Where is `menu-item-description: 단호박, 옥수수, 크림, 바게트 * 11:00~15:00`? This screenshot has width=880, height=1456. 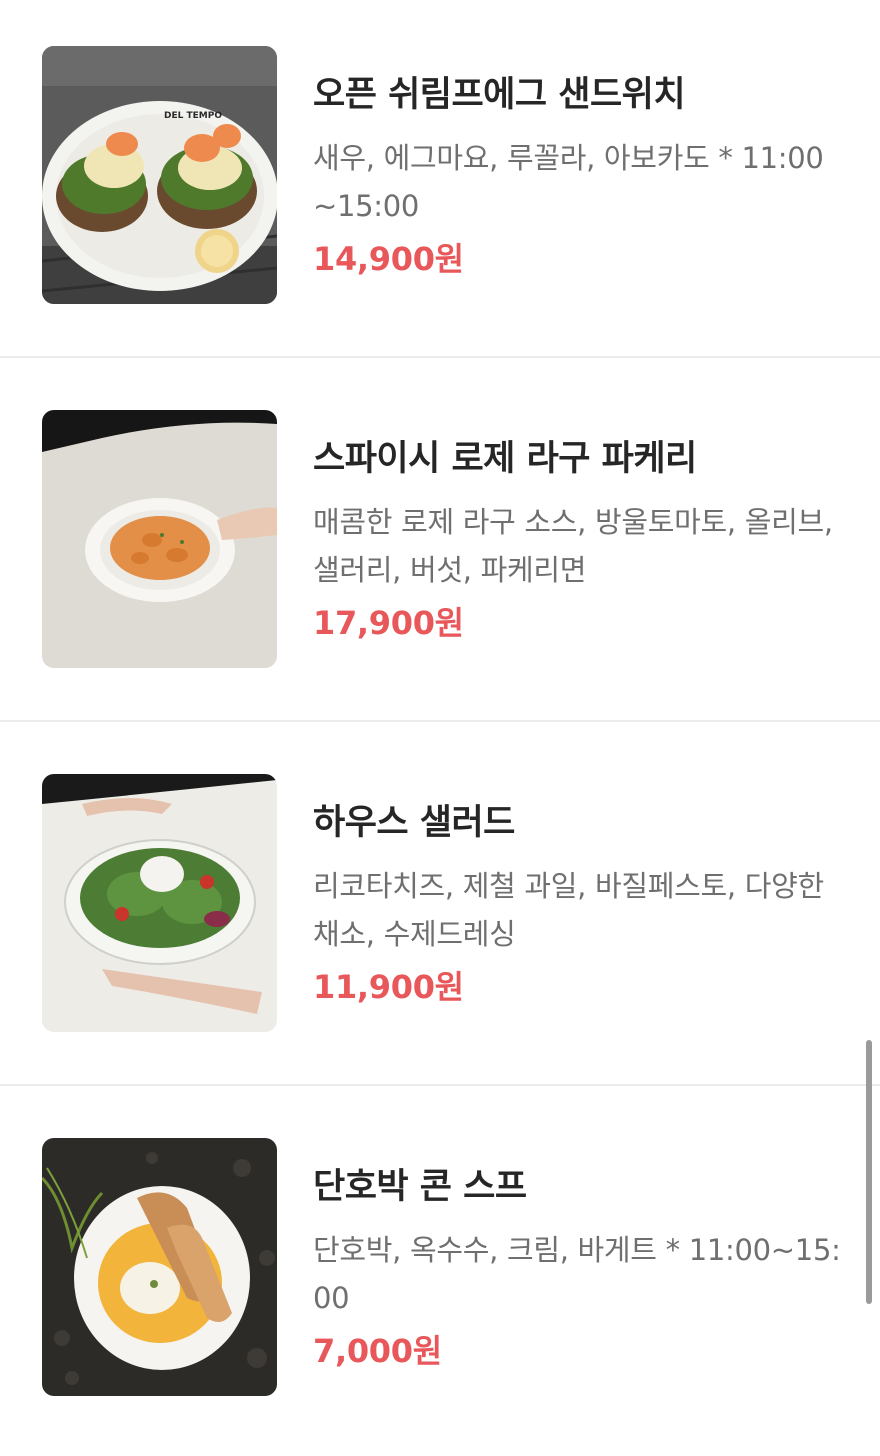
menu-item-description: 단호박, 옥수수, 크림, 바게트 * 11:00~15:00 is located at coordinates (577, 1274).